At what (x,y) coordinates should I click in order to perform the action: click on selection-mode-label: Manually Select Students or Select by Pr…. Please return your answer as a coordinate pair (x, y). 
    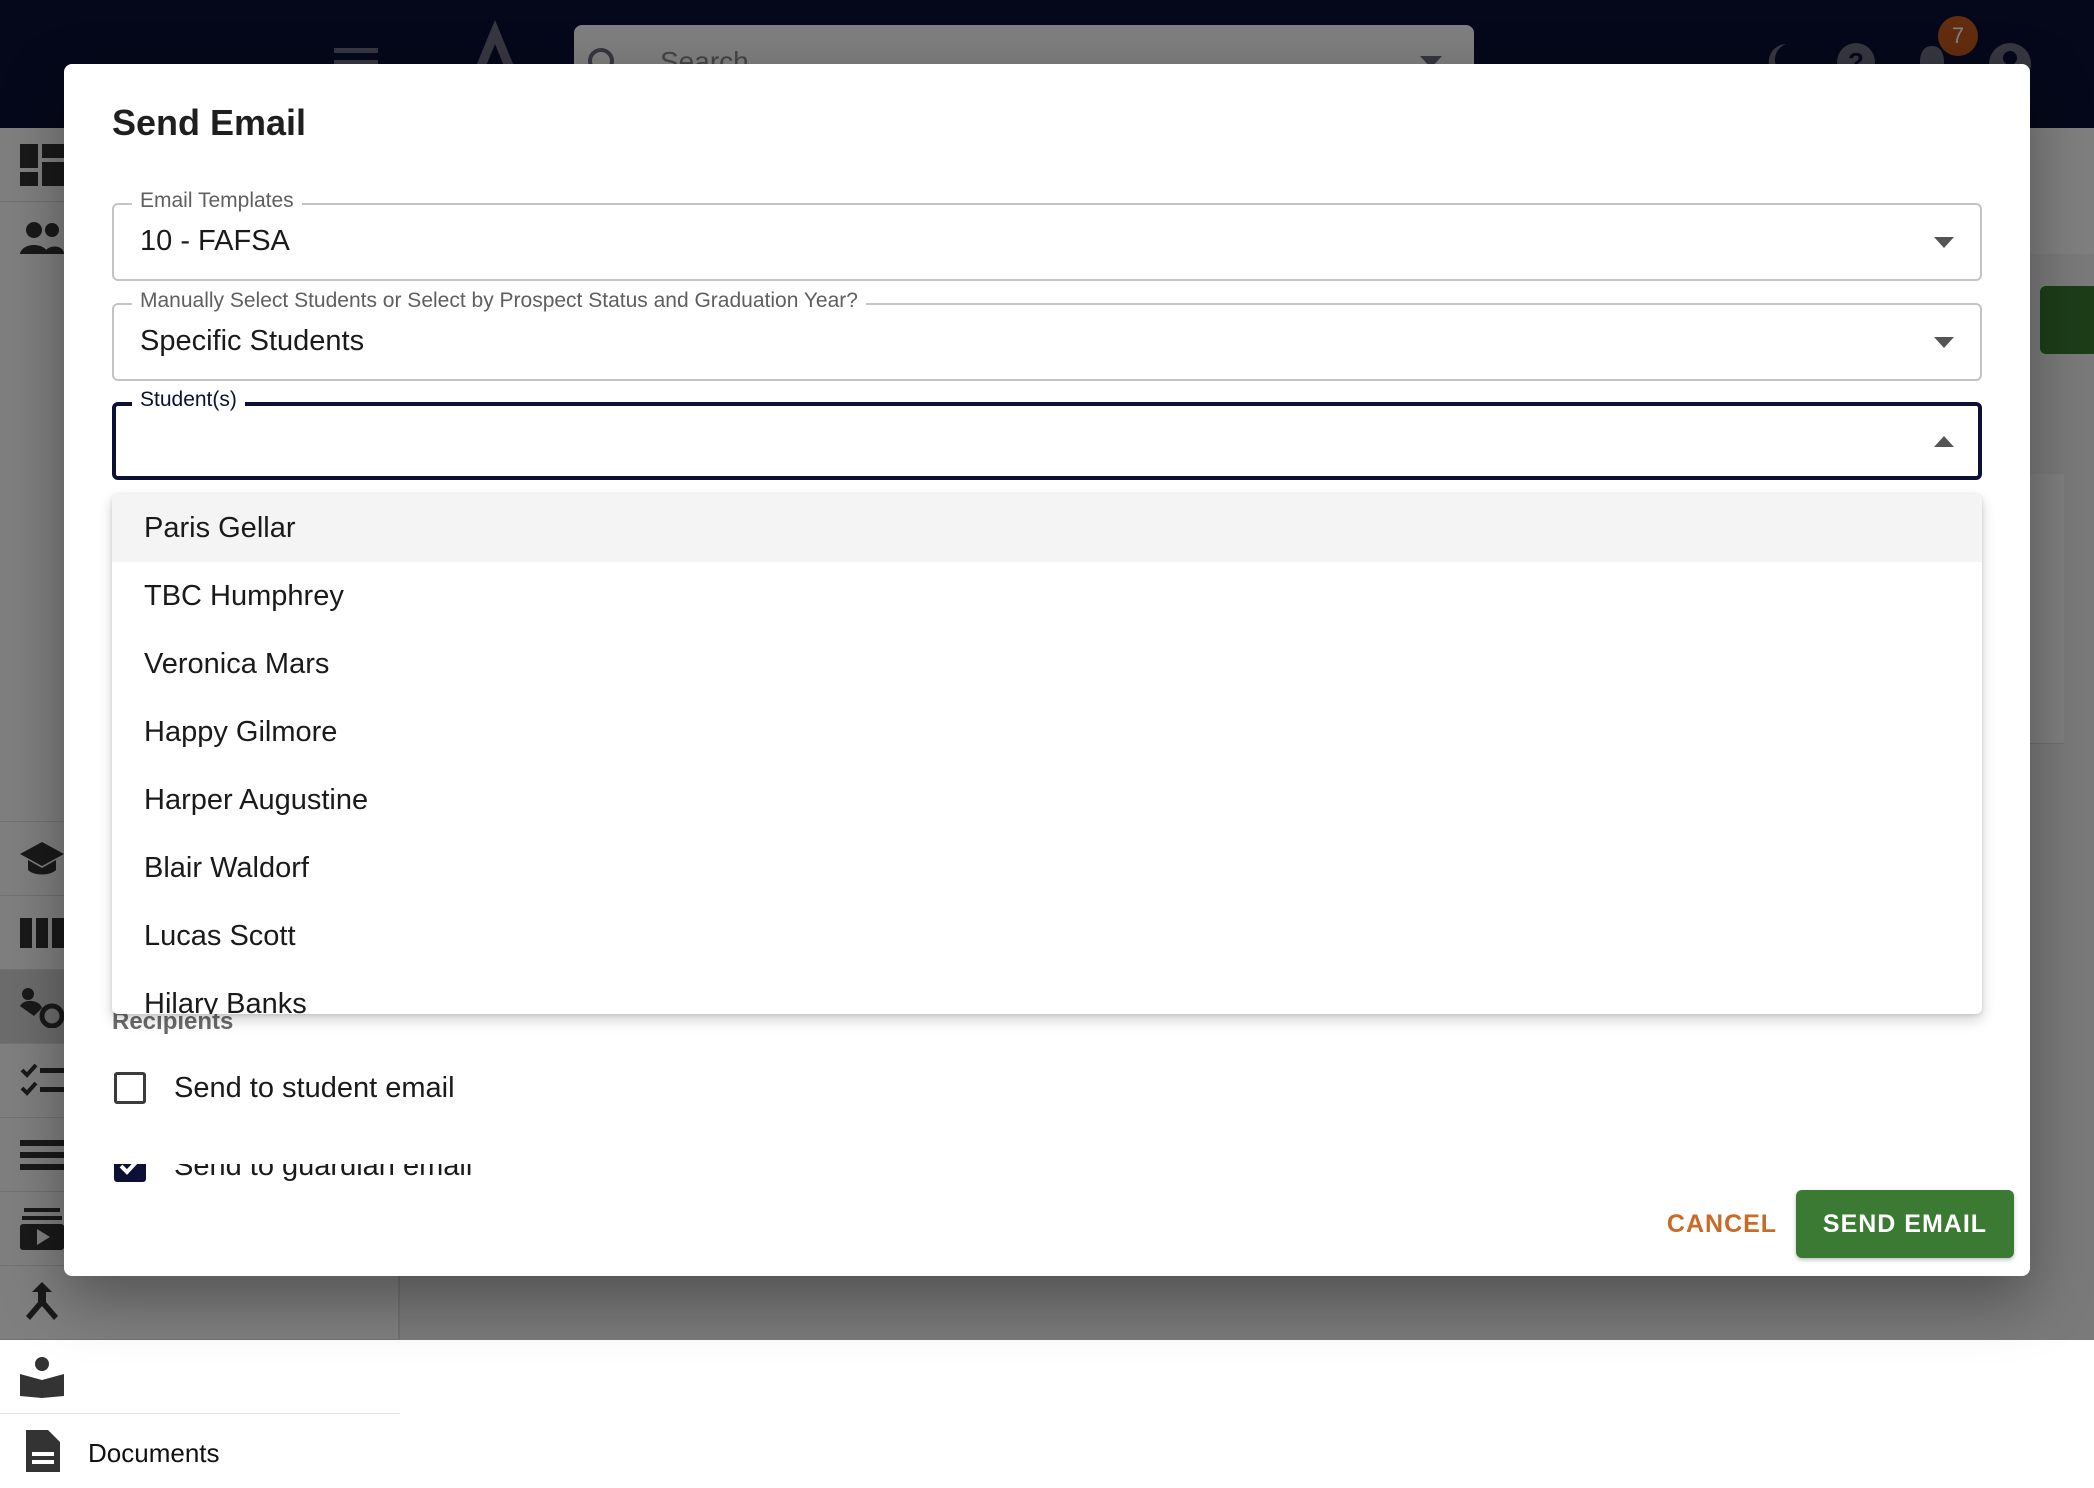
    Looking at the image, I should click on (499, 301).